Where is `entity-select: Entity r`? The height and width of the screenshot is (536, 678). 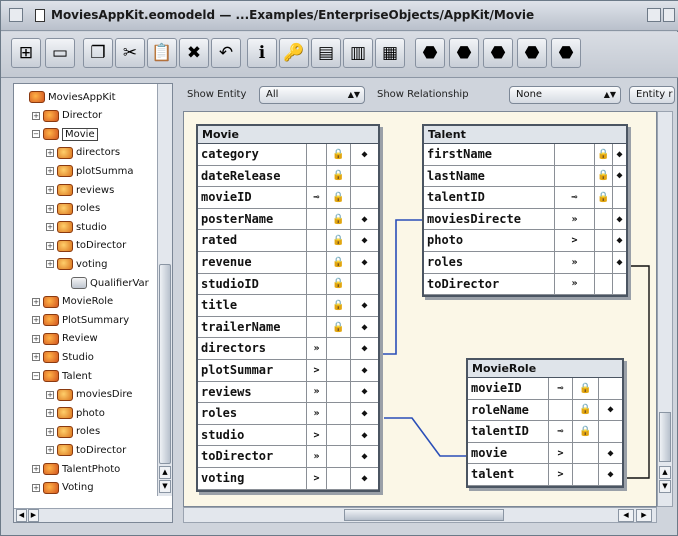
entity-select: Entity r is located at coordinates (652, 95).